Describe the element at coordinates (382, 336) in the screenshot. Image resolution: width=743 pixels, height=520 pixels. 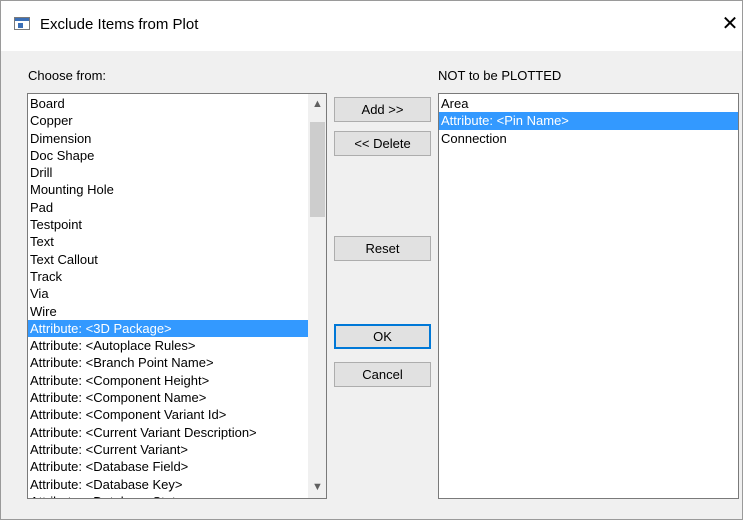
I see `ok-button: OK` at that location.